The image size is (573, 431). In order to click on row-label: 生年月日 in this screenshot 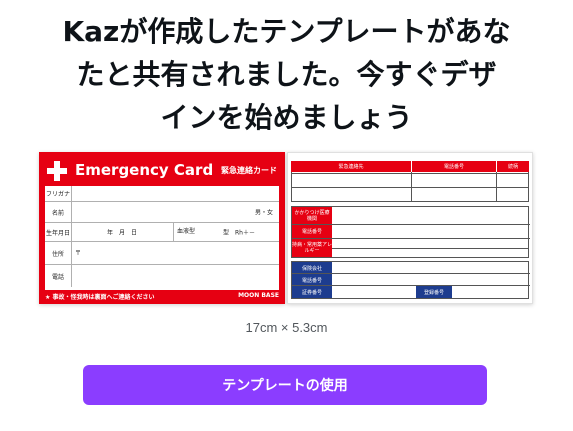, I will do `click(58, 232)`.